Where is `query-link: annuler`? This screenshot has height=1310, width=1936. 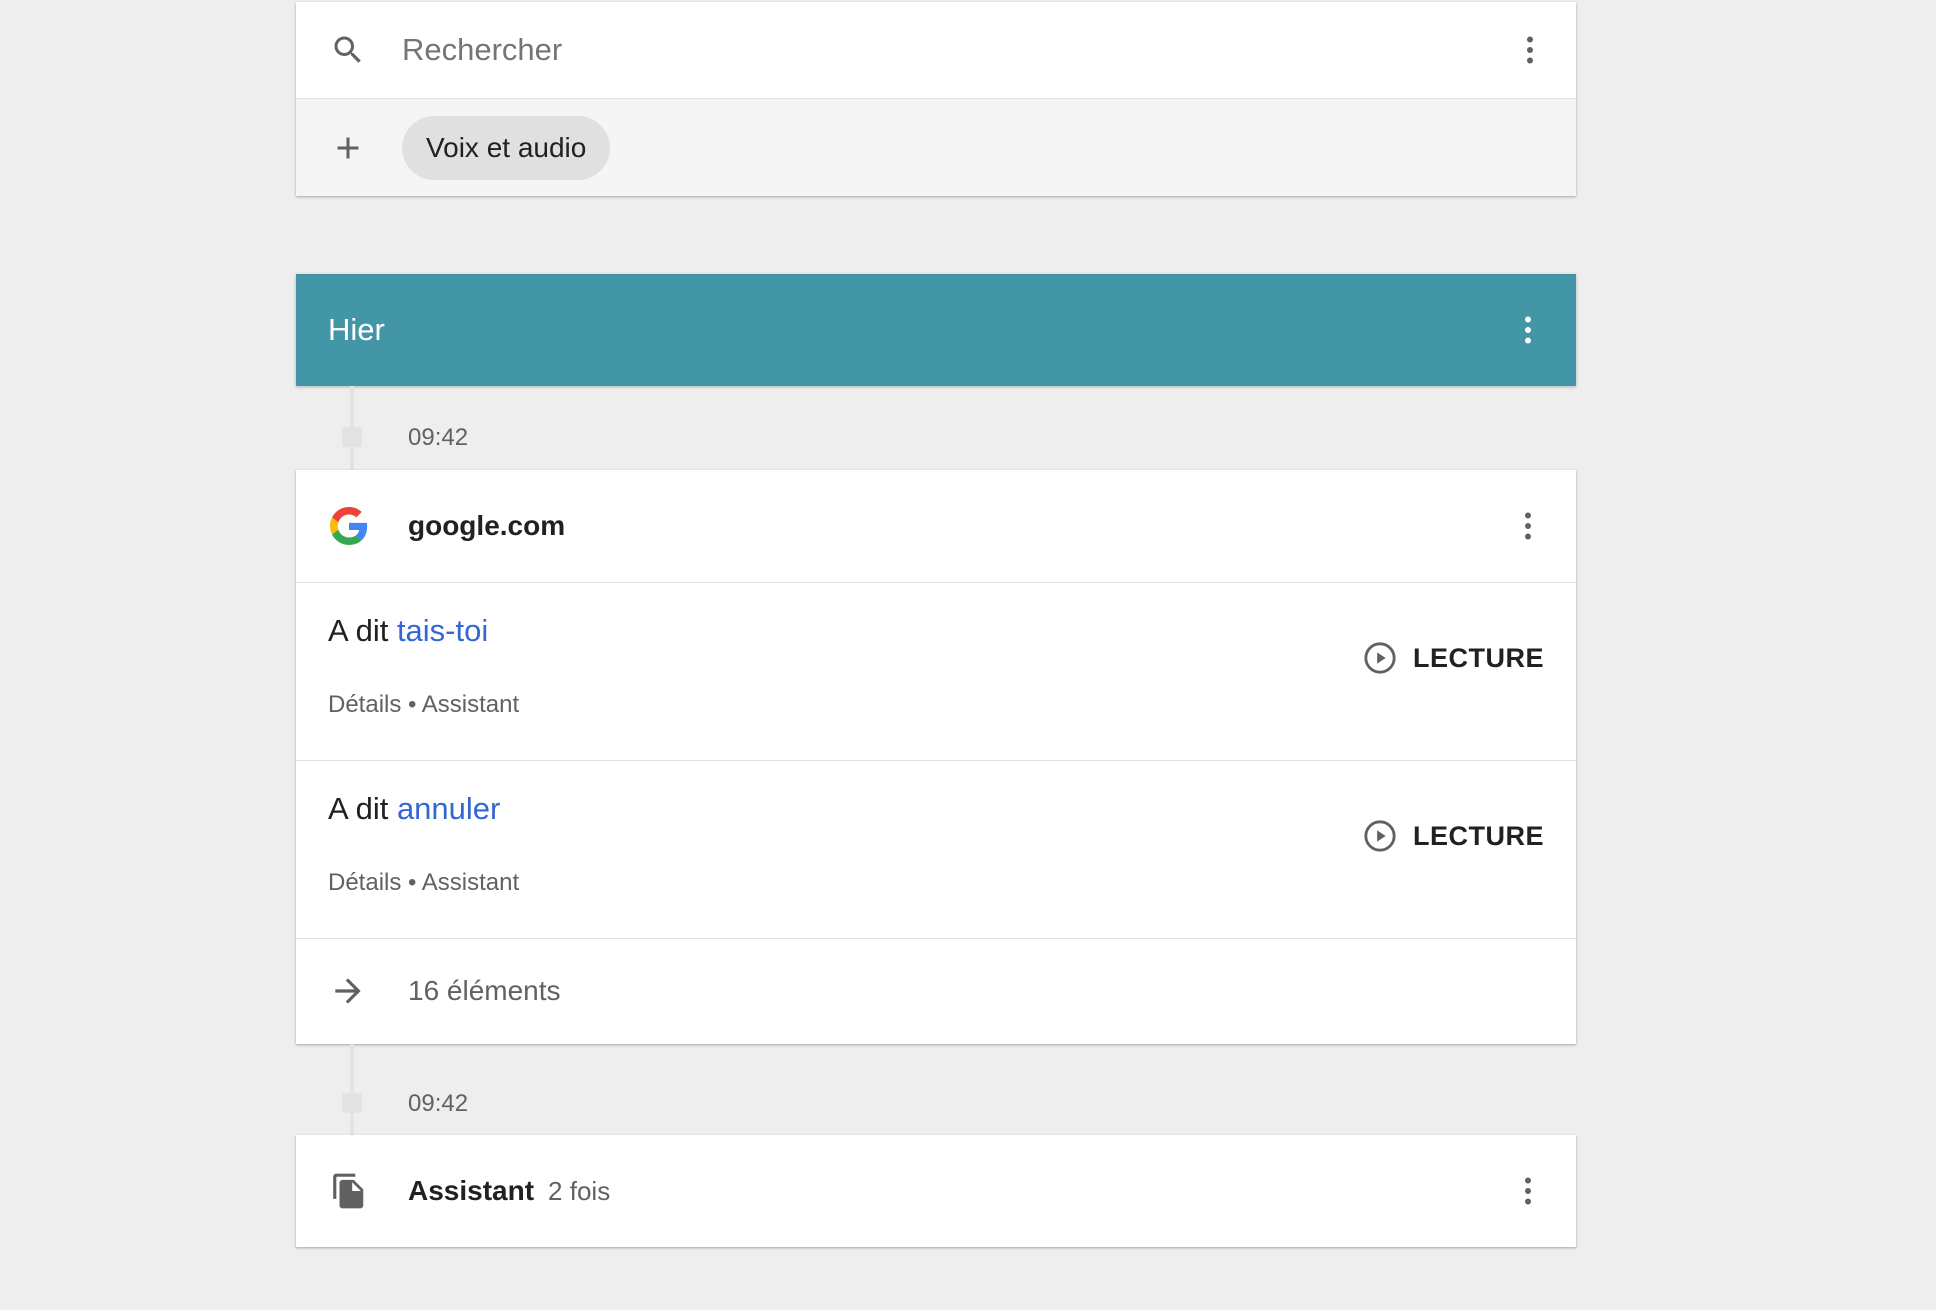 query-link: annuler is located at coordinates (448, 808).